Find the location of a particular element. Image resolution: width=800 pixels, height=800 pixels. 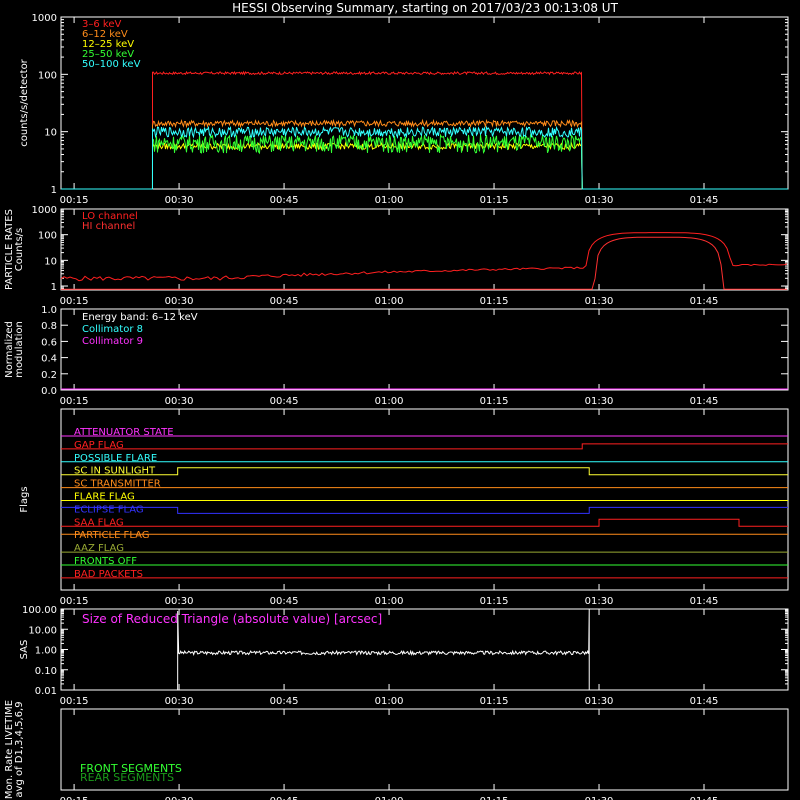

y-axis-label: counts/s/detector is located at coordinates (24, 102).